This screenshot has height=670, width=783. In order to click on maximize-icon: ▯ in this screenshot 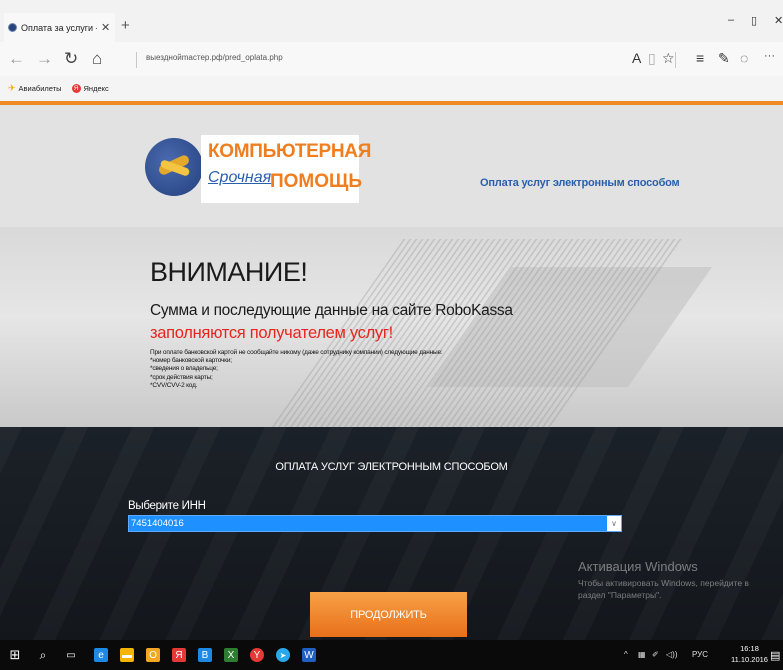, I will do `click(754, 20)`.